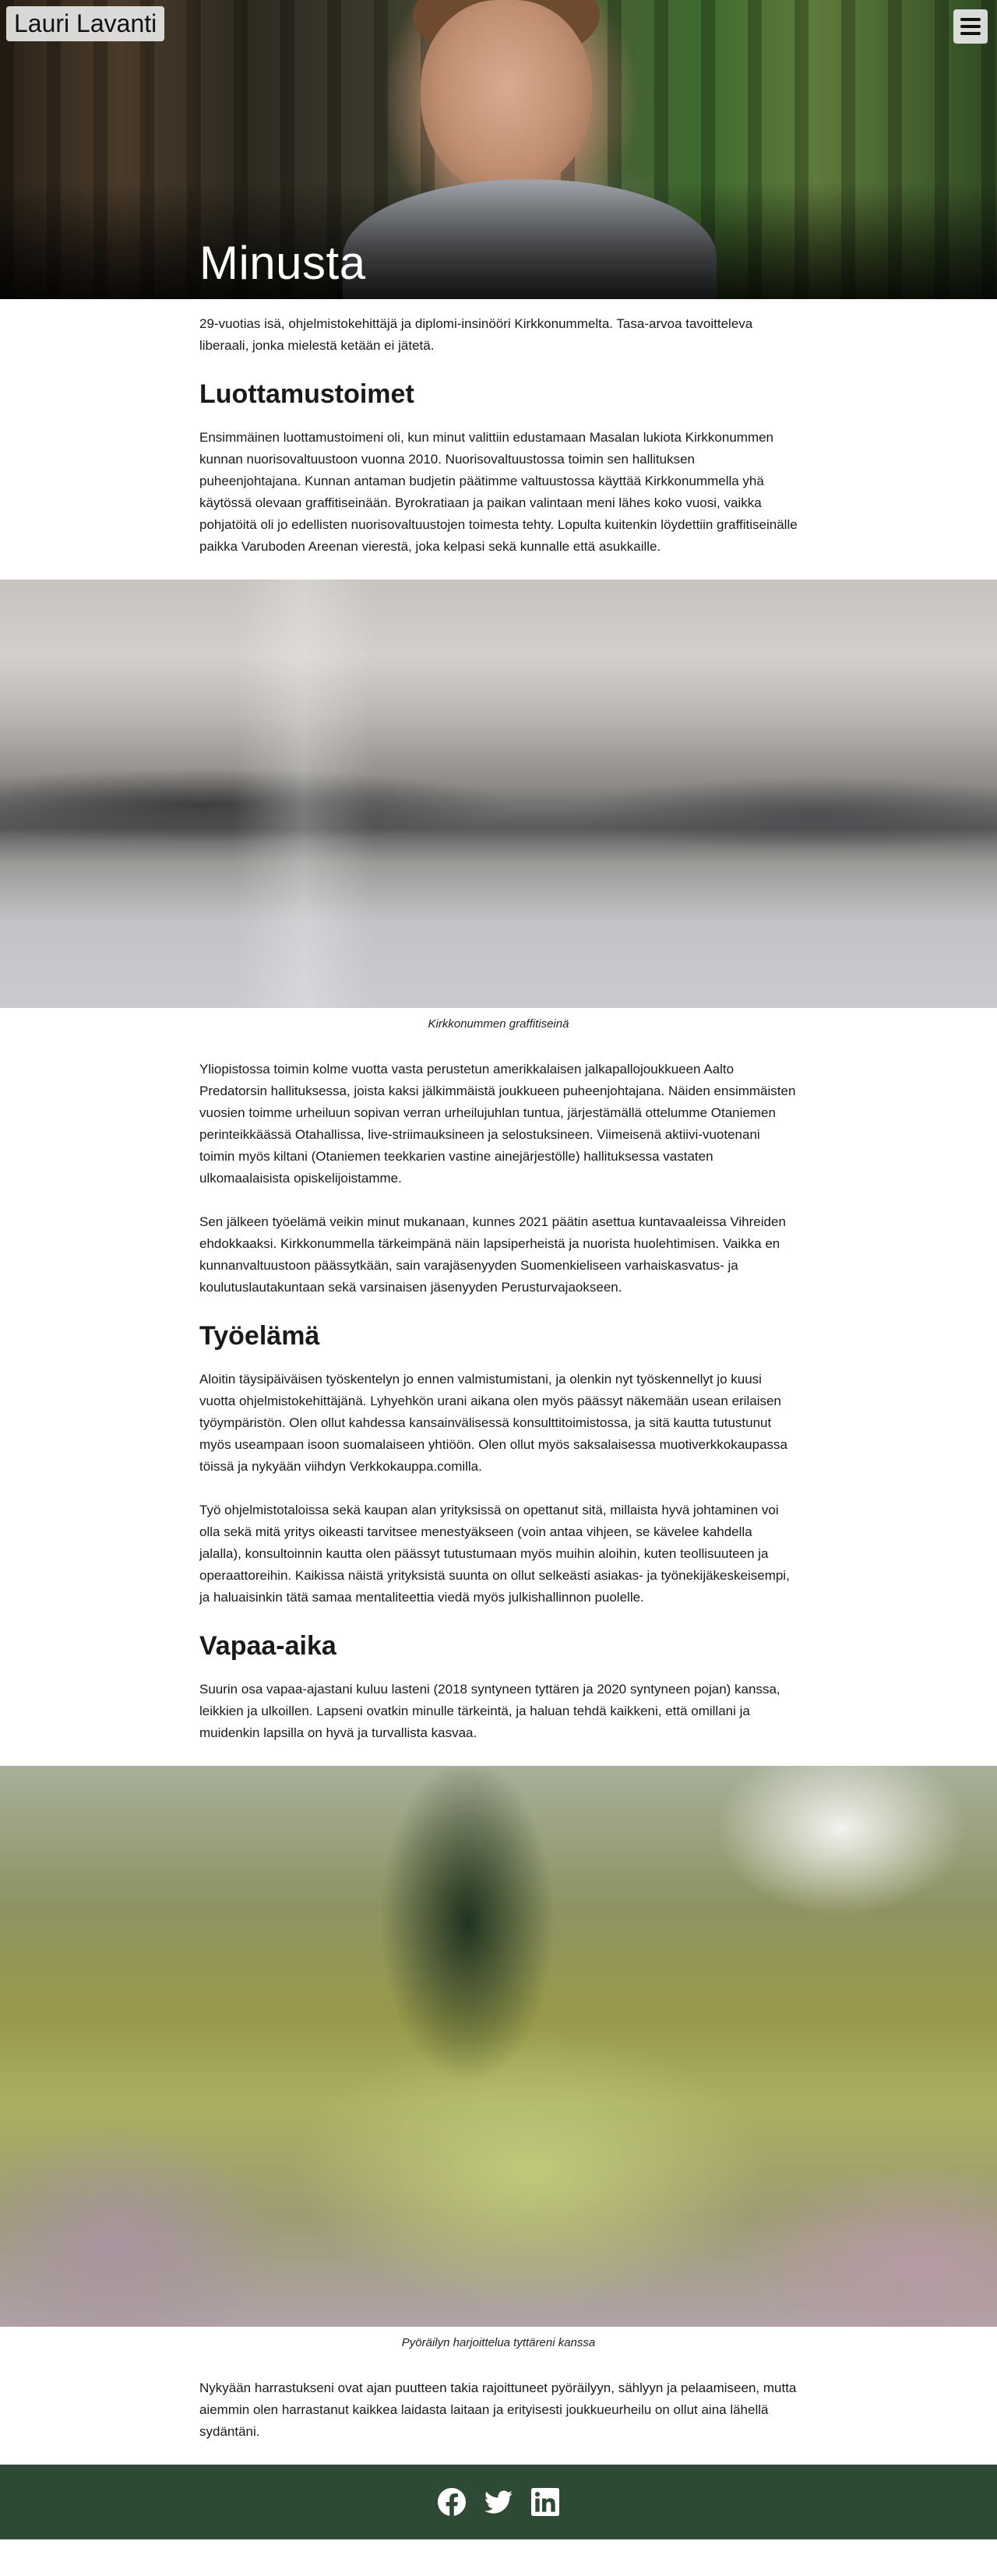  I want to click on hero-shade, so click(498, 241).